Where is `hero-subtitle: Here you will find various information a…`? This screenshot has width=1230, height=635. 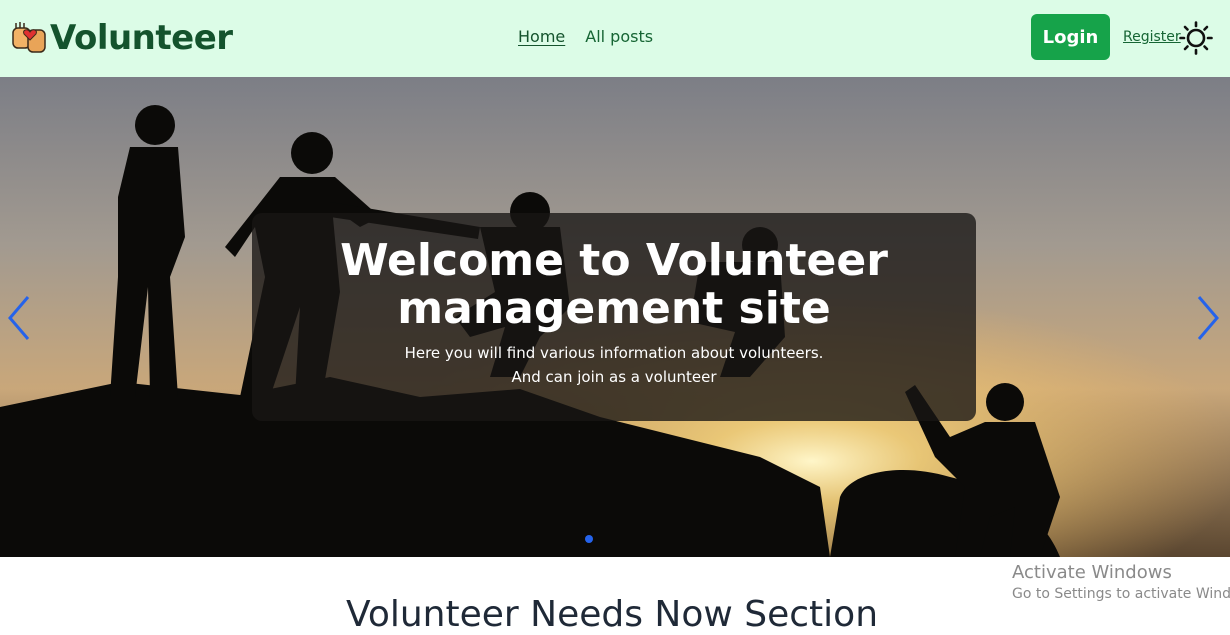
hero-subtitle: Here you will find various information a… is located at coordinates (614, 365).